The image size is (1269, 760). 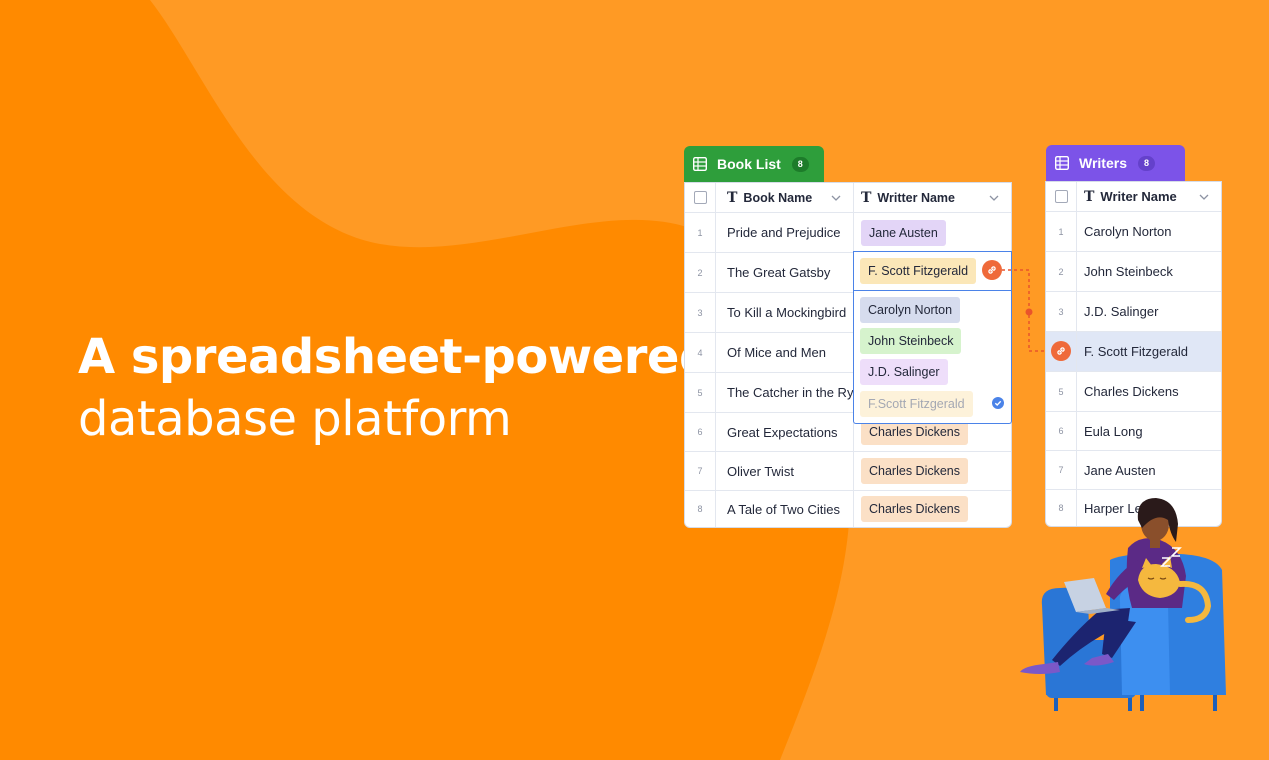 I want to click on book-name-cell: Of Mice and Men, so click(x=785, y=352).